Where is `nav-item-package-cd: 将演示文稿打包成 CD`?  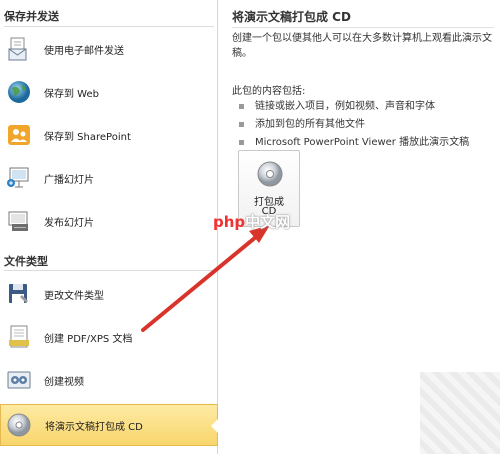
nav-item-package-cd: 将演示文稿打包成 CD is located at coordinates (109, 425).